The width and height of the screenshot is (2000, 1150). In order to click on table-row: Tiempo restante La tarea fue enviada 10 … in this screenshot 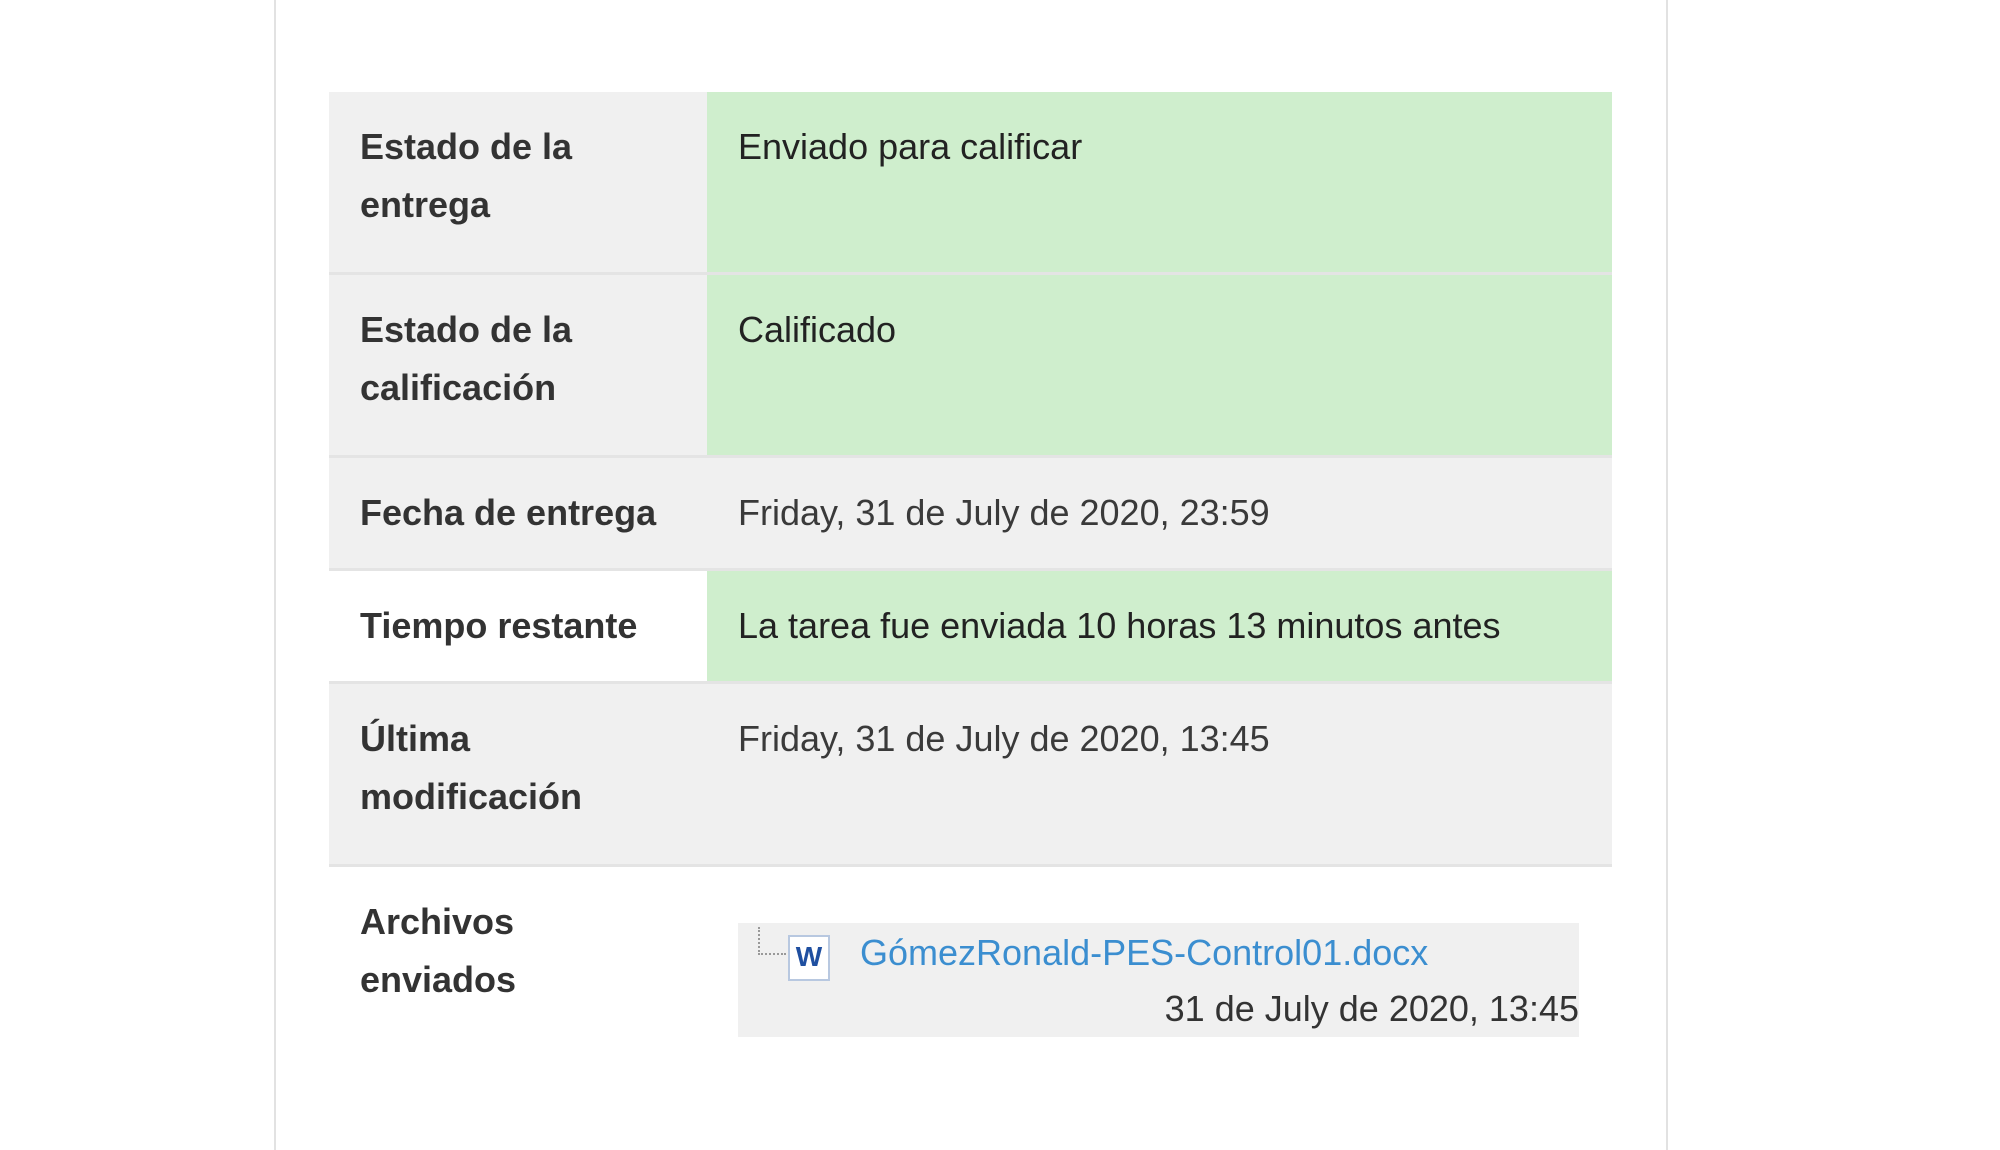, I will do `click(970, 626)`.